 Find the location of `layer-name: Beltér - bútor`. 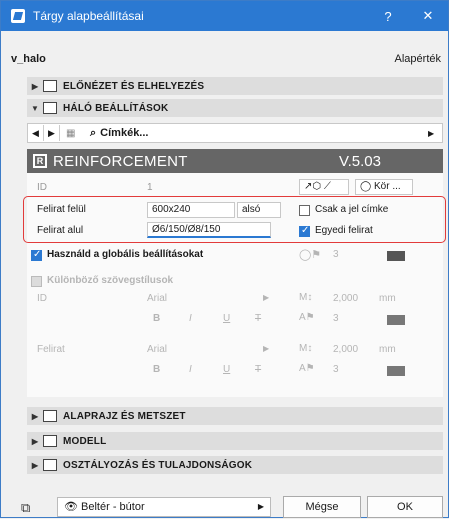

layer-name: Beltér - bútor is located at coordinates (113, 507).